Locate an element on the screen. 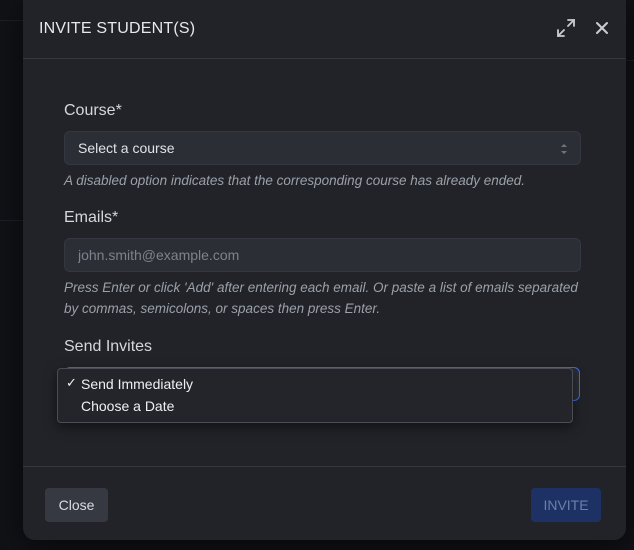 This screenshot has height=550, width=634. emails-label: Emails* is located at coordinates (91, 217).